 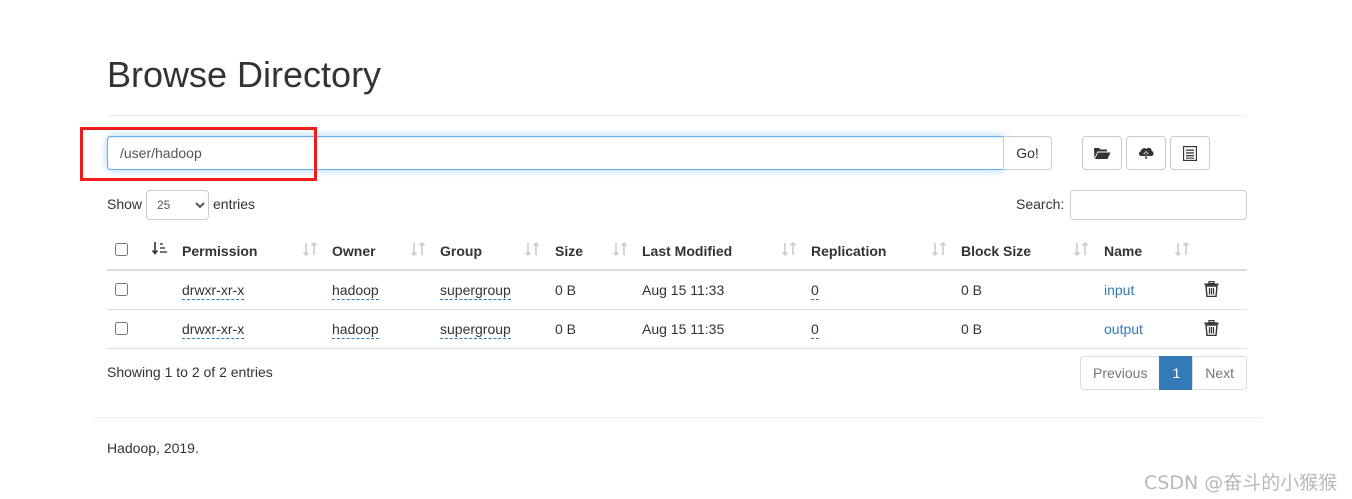 What do you see at coordinates (555, 153) in the screenshot?
I see `directory-path-input` at bounding box center [555, 153].